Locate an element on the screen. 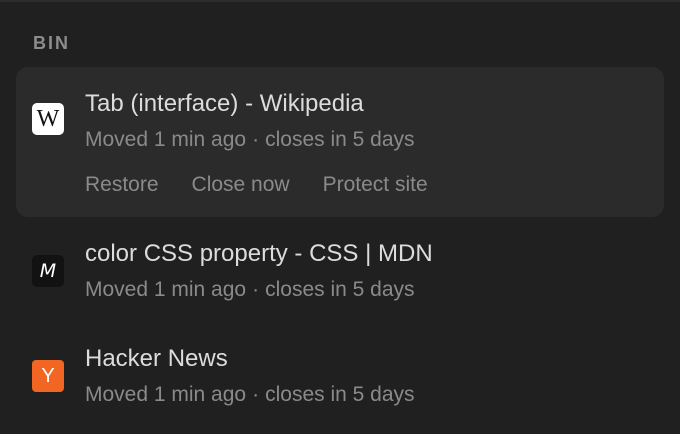 This screenshot has width=680, height=434. close-now-button: Close now is located at coordinates (241, 185).